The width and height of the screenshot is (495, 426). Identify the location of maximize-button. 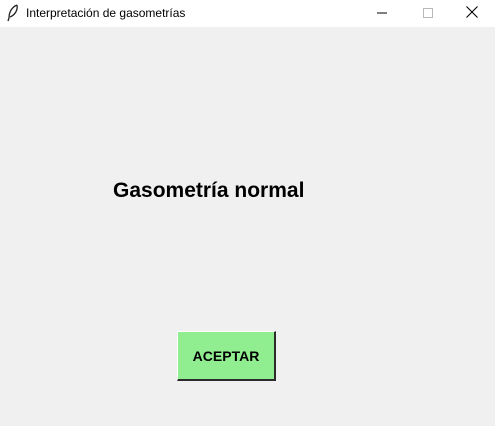
(428, 13).